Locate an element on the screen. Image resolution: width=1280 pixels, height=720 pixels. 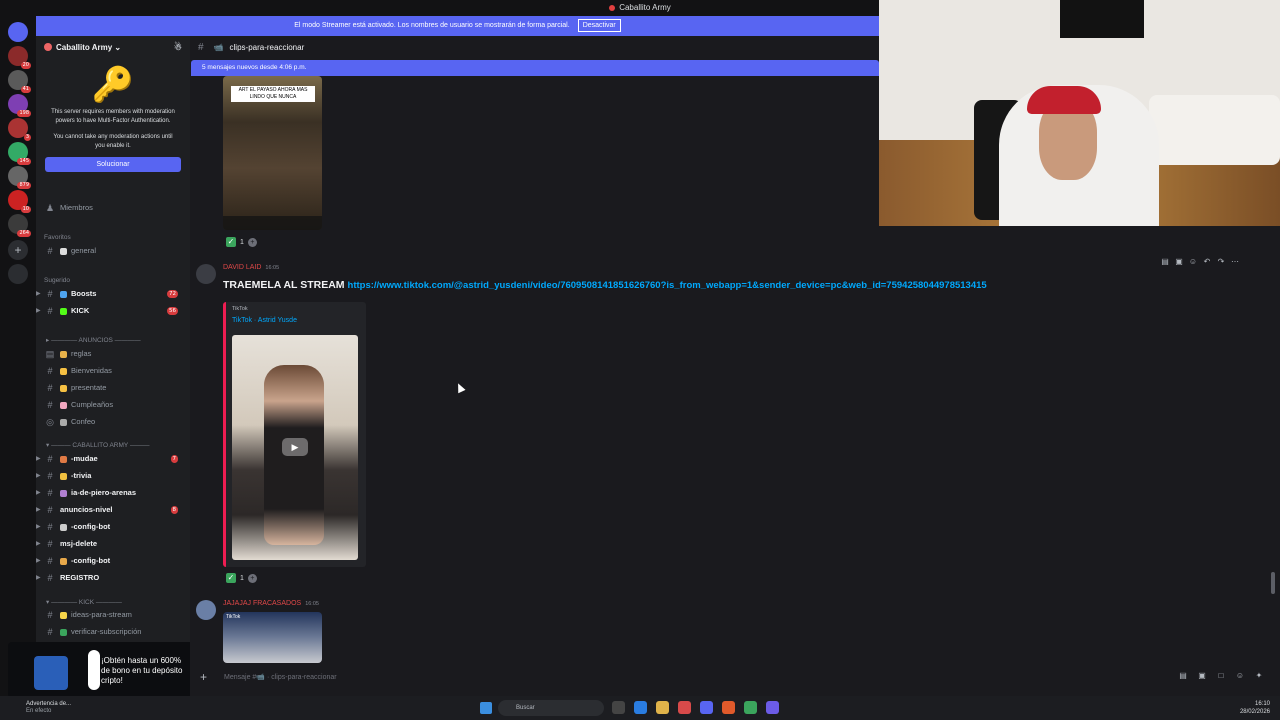
home-icon is located at coordinates (18, 32).